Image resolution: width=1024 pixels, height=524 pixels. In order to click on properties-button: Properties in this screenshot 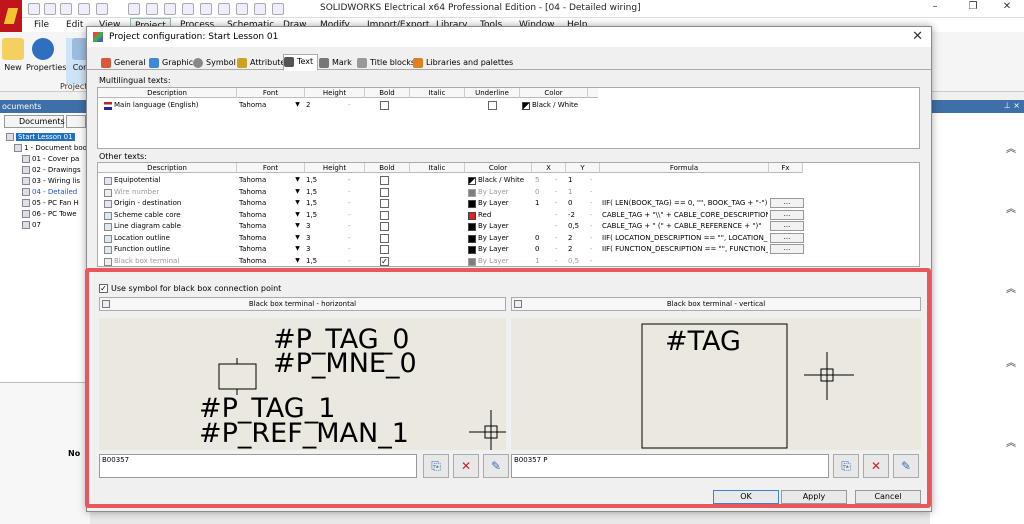, I will do `click(46, 61)`.